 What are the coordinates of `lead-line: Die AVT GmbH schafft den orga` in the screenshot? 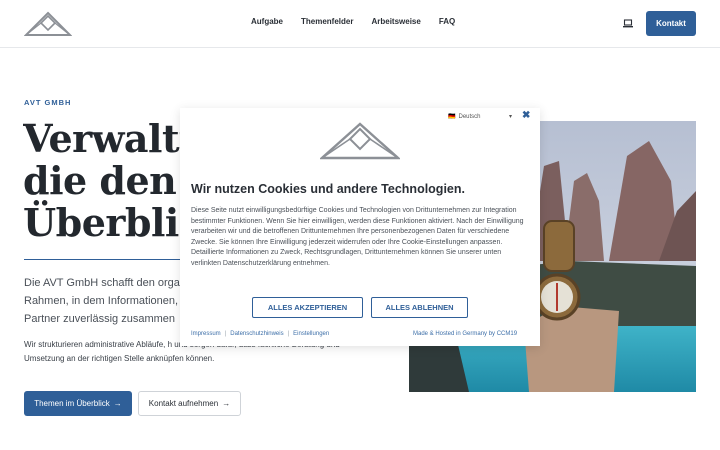 It's located at (102, 283).